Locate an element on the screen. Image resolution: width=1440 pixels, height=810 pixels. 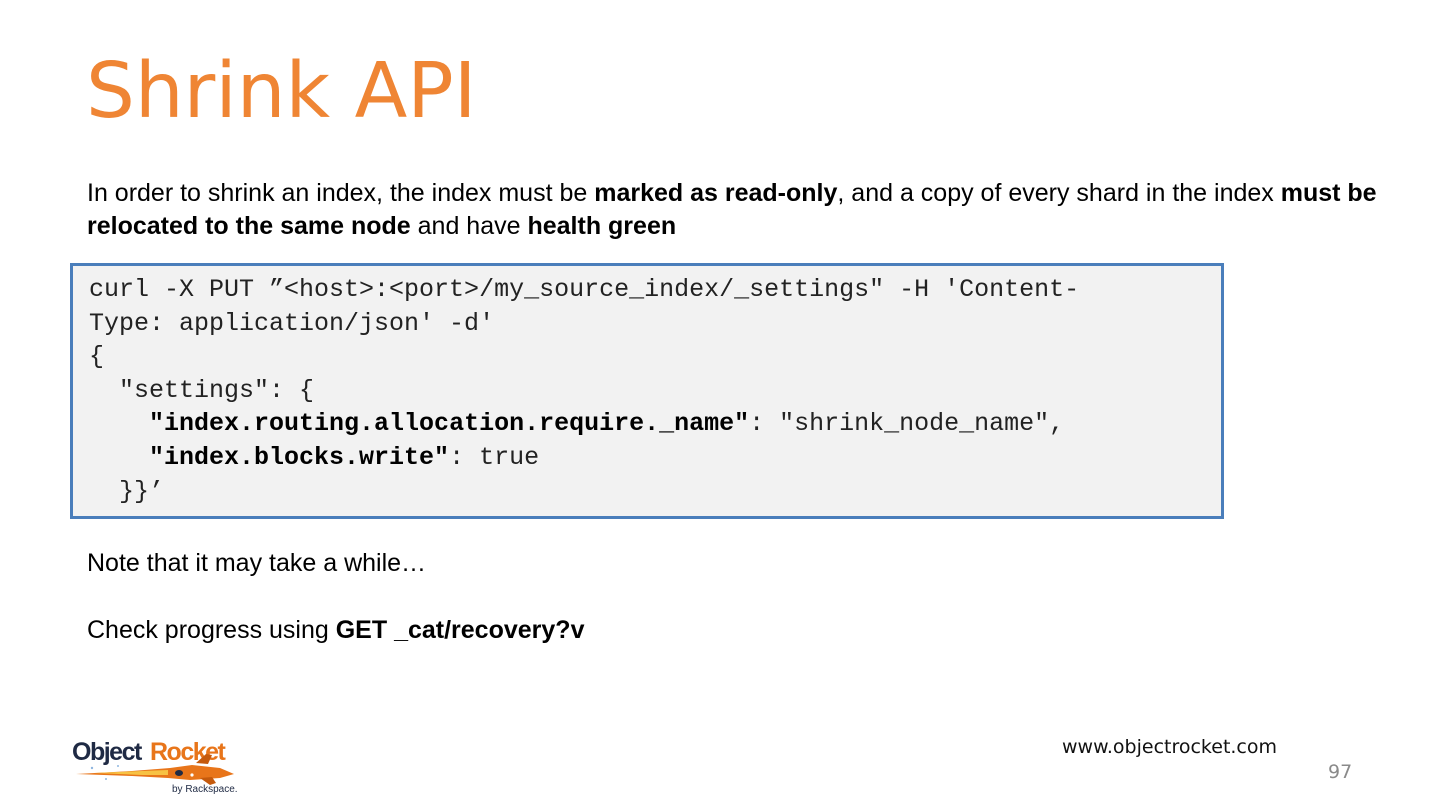
code-line-6-indent is located at coordinates (119, 457).